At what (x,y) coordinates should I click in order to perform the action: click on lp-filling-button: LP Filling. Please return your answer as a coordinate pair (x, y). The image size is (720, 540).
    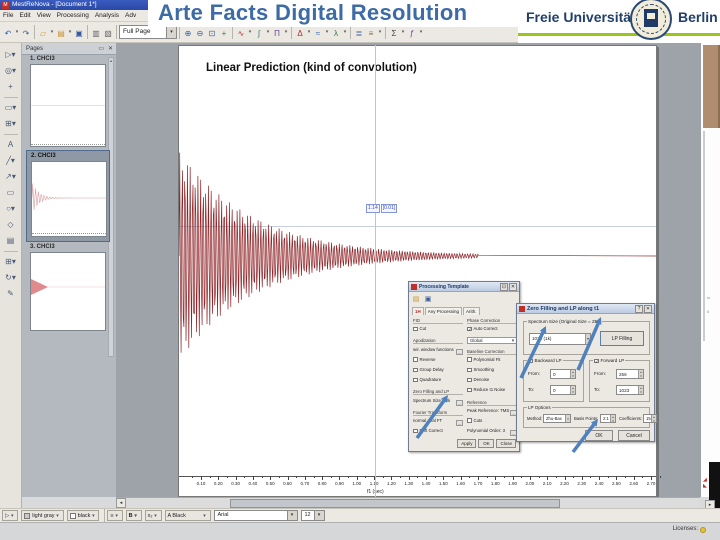
    Looking at the image, I should click on (622, 338).